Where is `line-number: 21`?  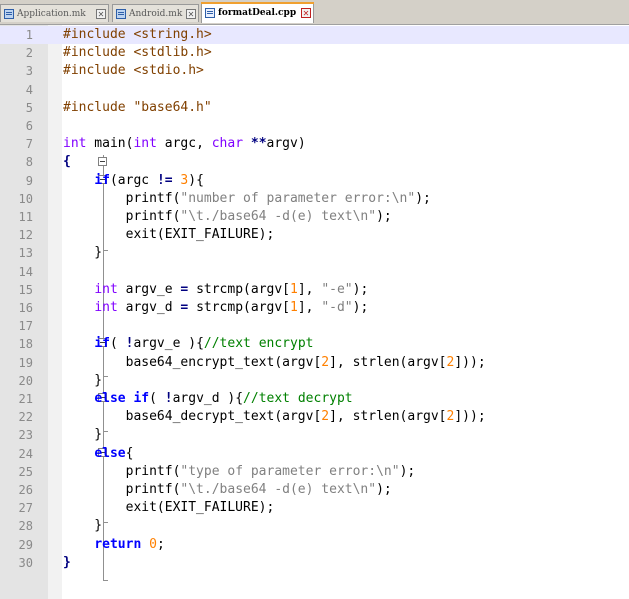
line-number: 21 is located at coordinates (25, 399).